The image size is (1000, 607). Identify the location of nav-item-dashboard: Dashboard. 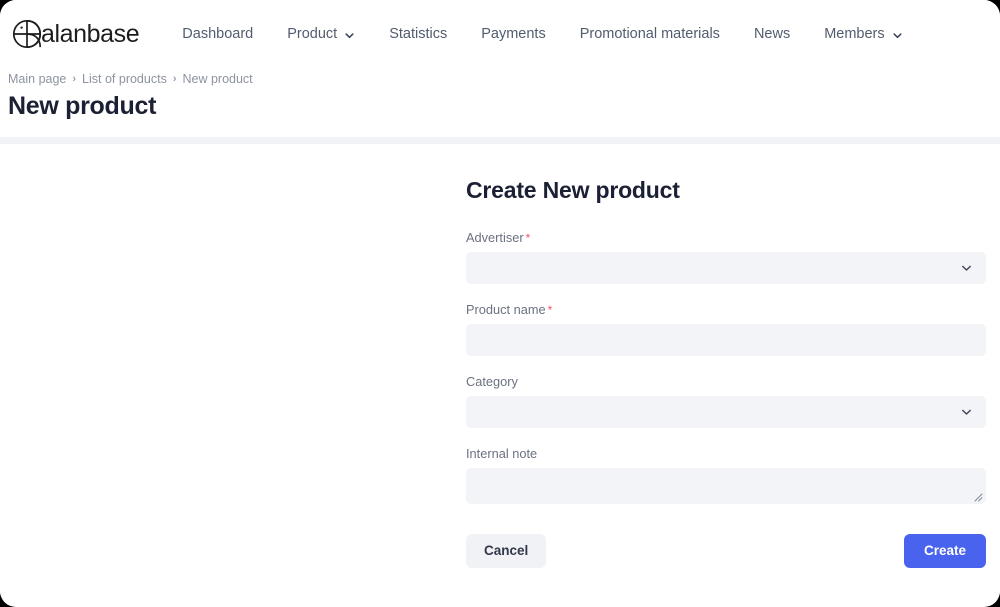
(217, 34).